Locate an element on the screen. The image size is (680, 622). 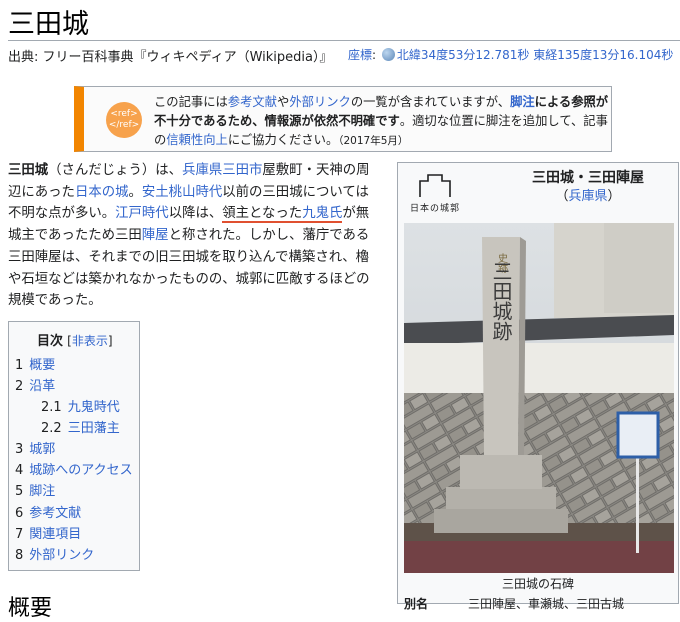
coordinates: 座標: 北緯34度53分12.781秒 東経135度13分16.104秒 is located at coordinates (510, 54).